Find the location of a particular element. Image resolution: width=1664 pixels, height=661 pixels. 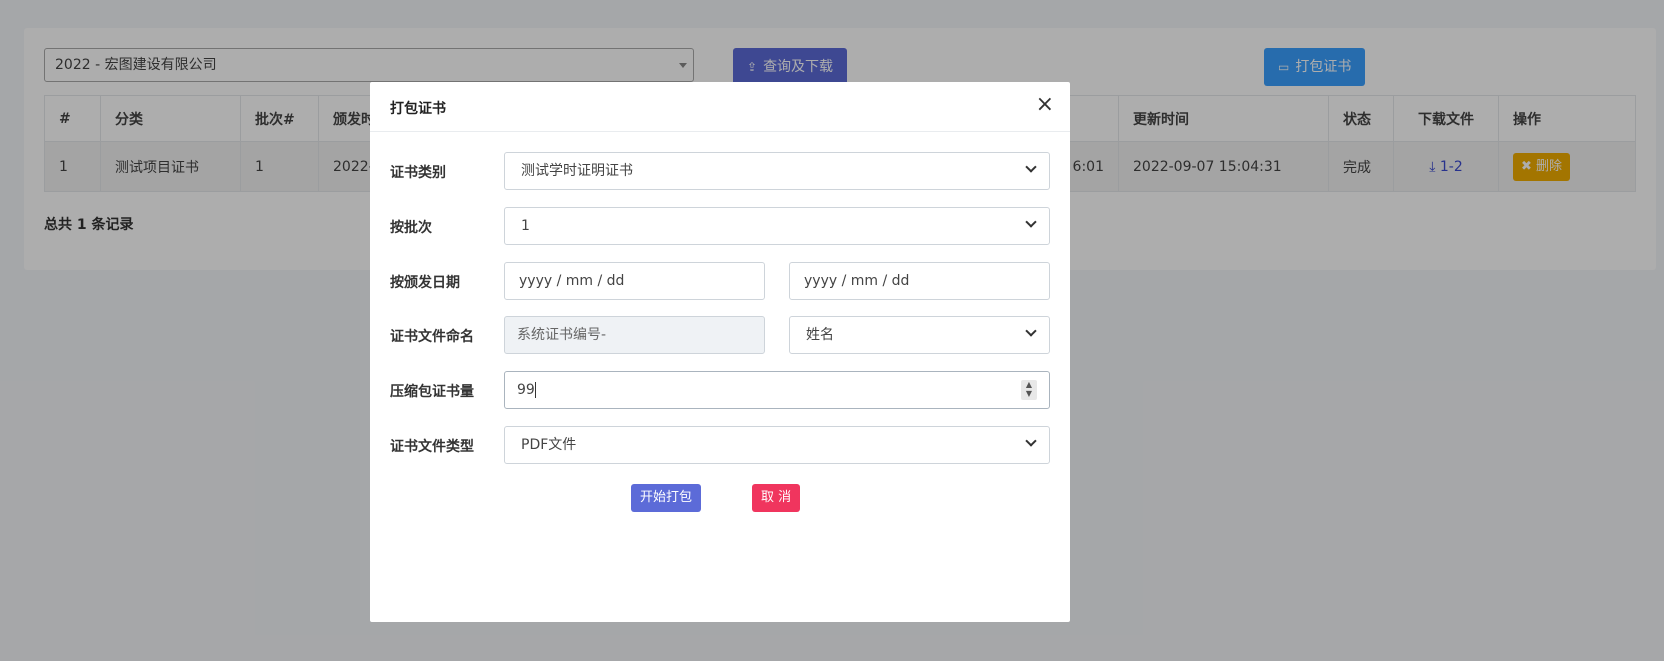

issue-date-end-placeholder: yyyy / mm / dd is located at coordinates (857, 281).